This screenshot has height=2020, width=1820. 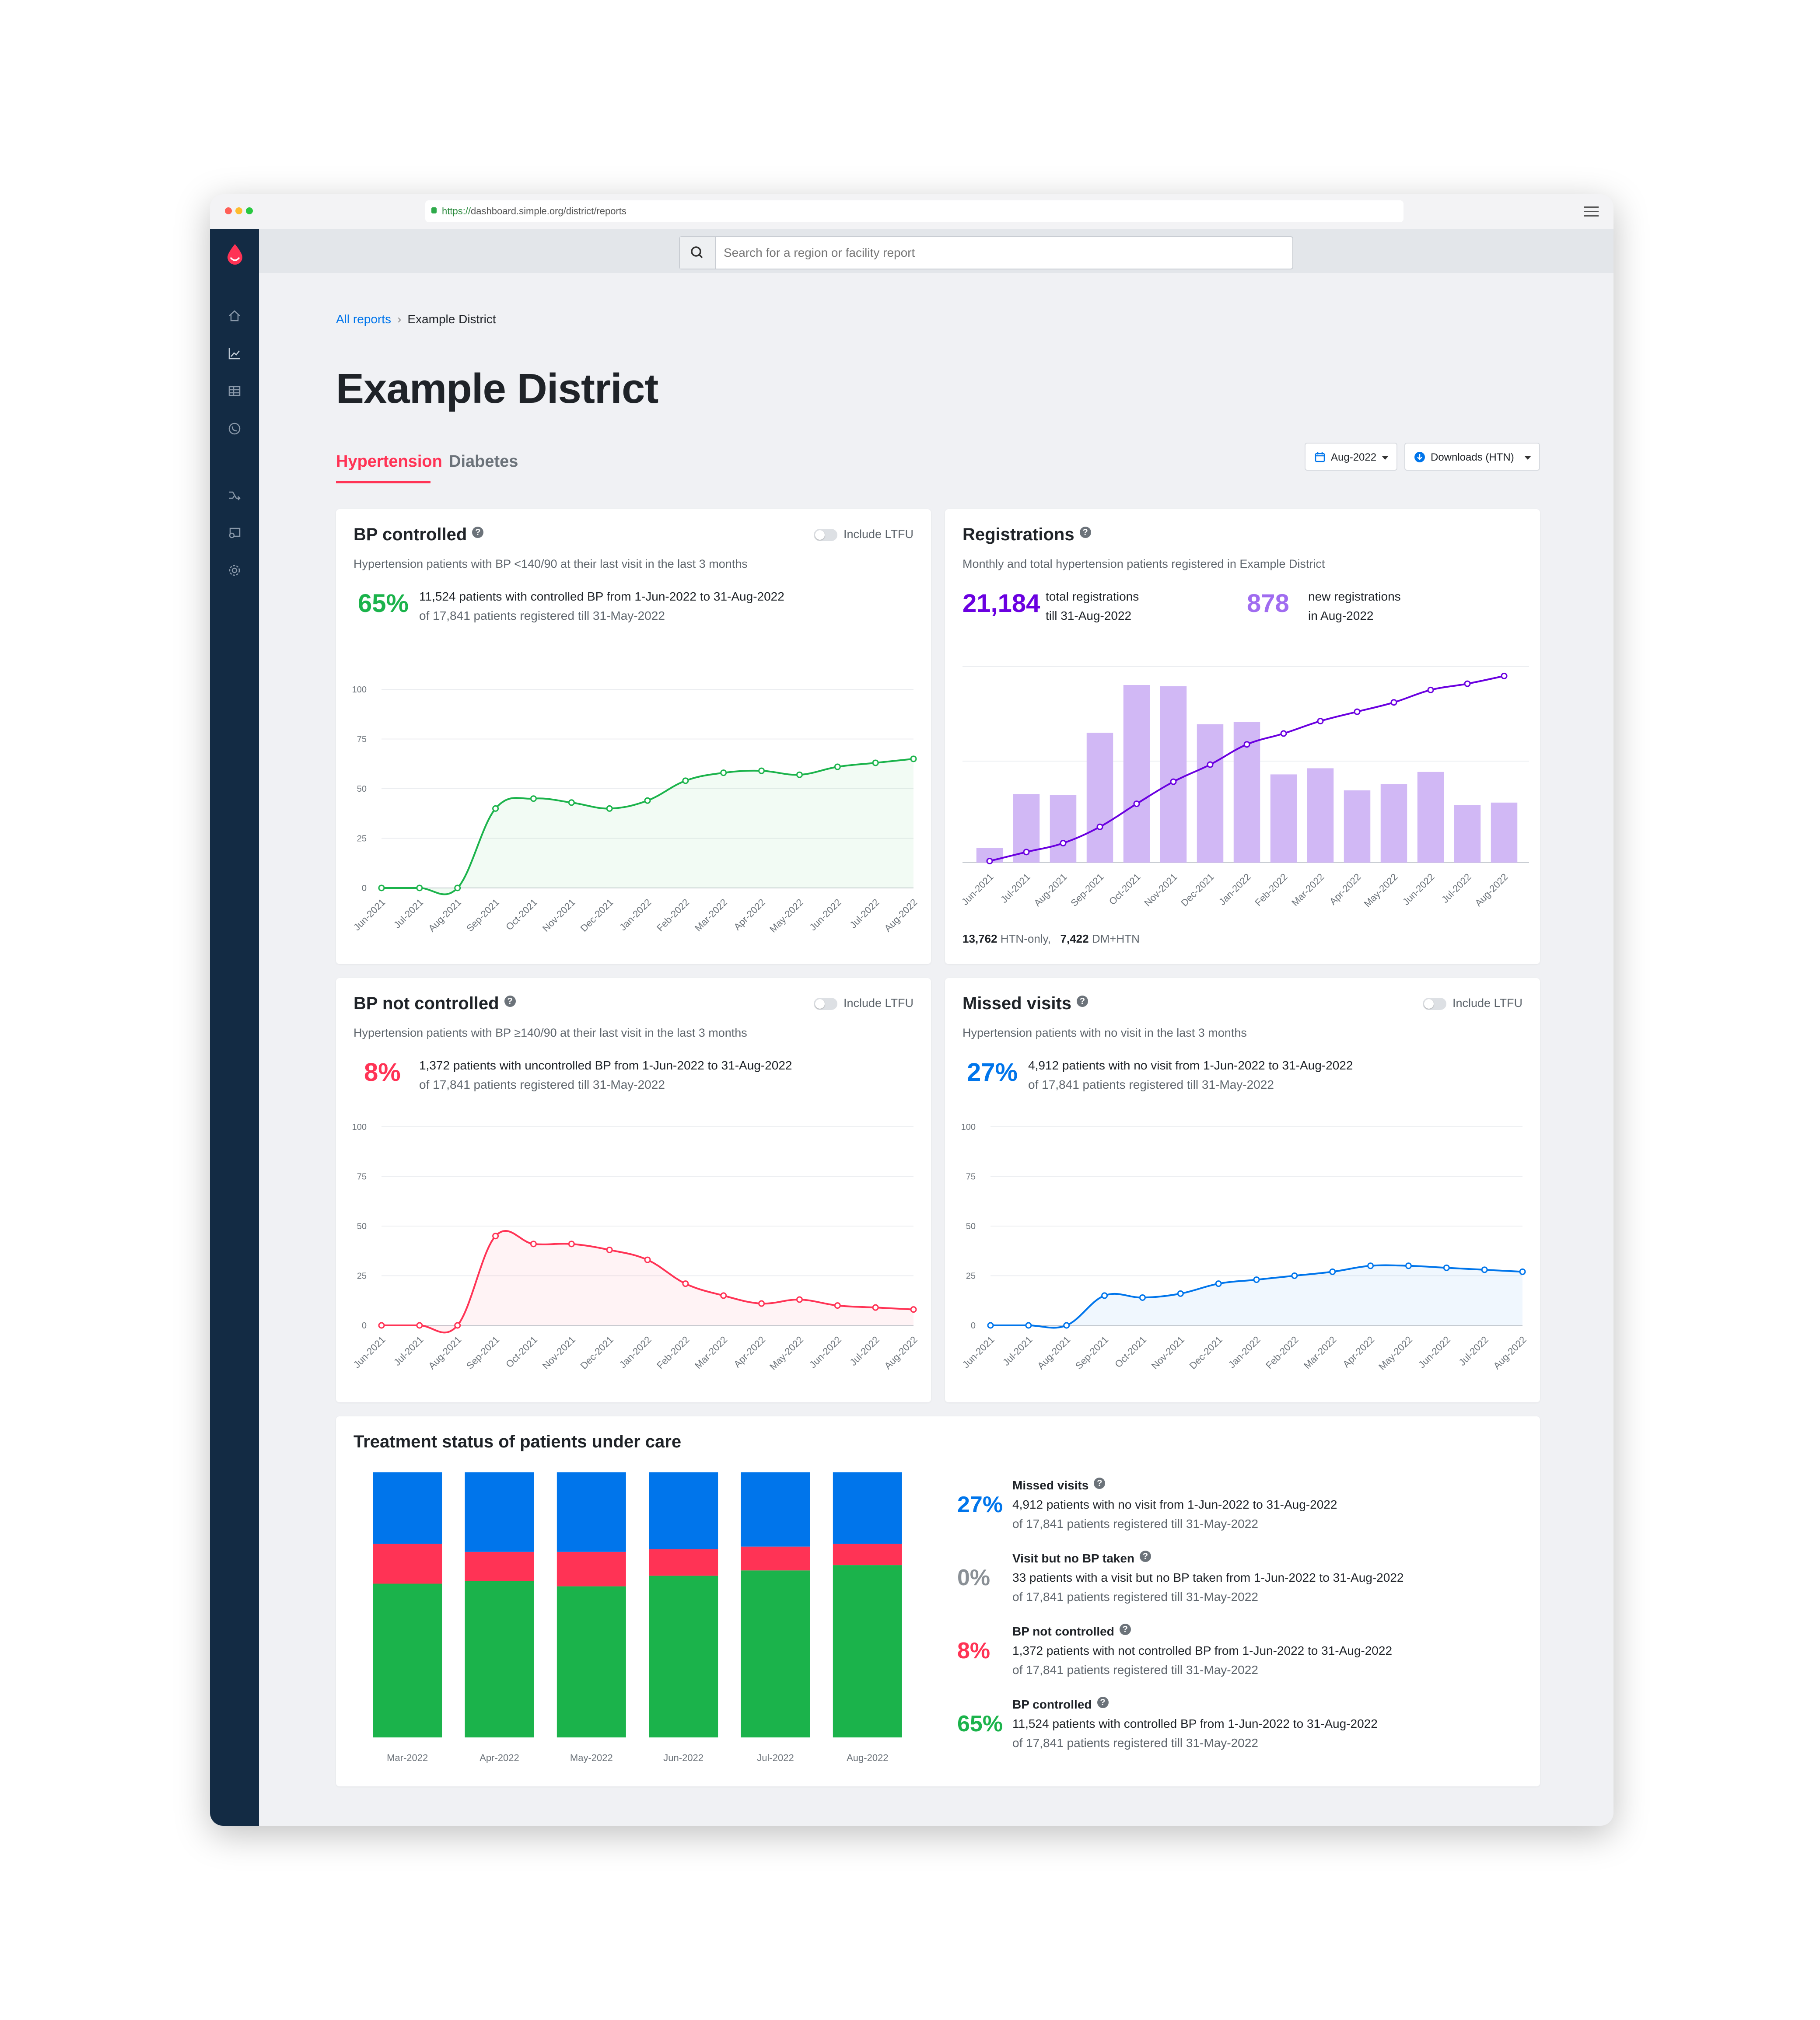 I want to click on close-window-dot, so click(x=228, y=210).